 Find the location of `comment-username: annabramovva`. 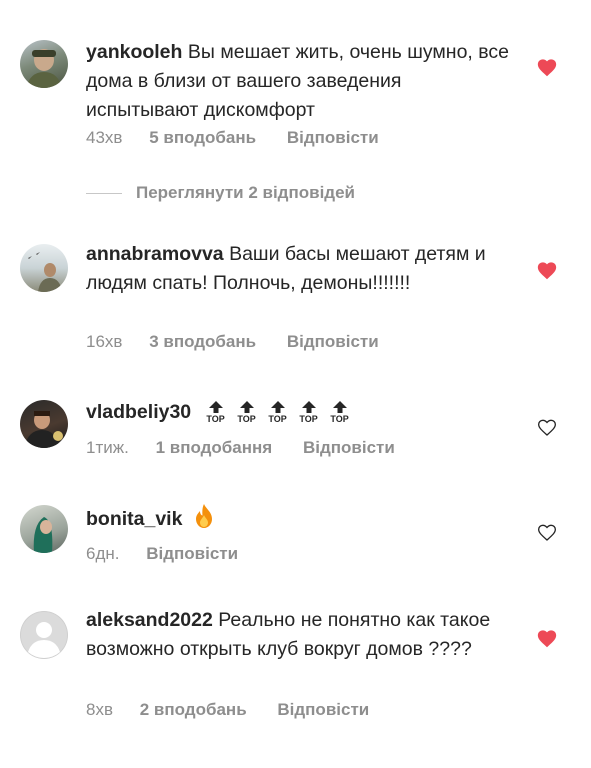

comment-username: annabramovva is located at coordinates (155, 254).